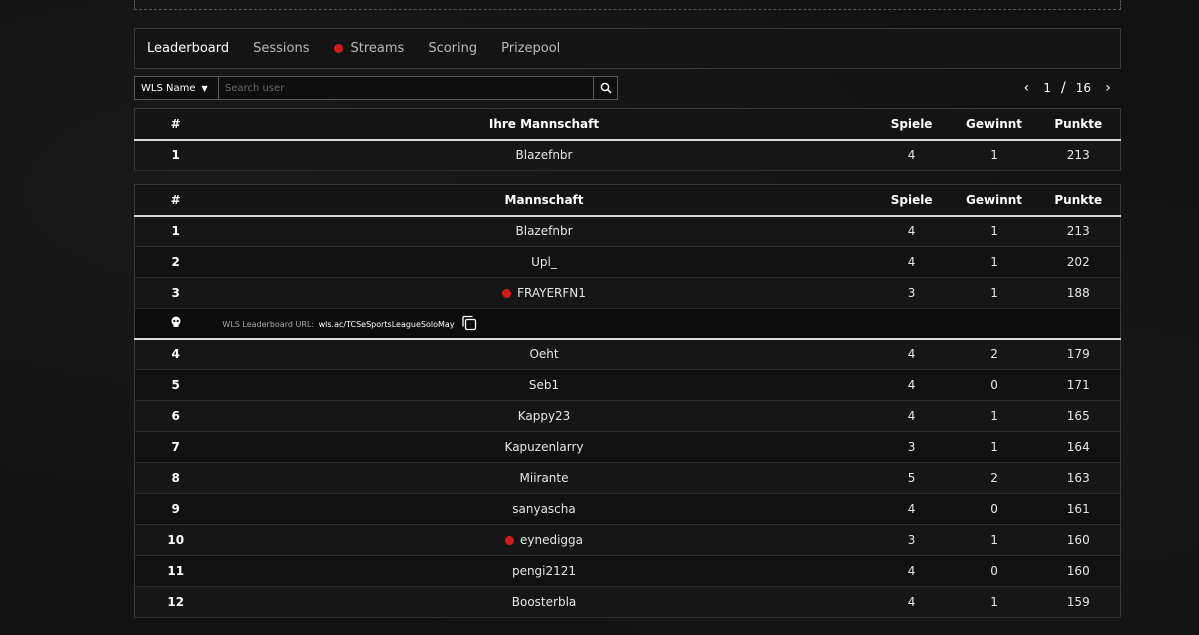 The image size is (1199, 635). I want to click on column-header-wins: Gewinnt, so click(994, 124).